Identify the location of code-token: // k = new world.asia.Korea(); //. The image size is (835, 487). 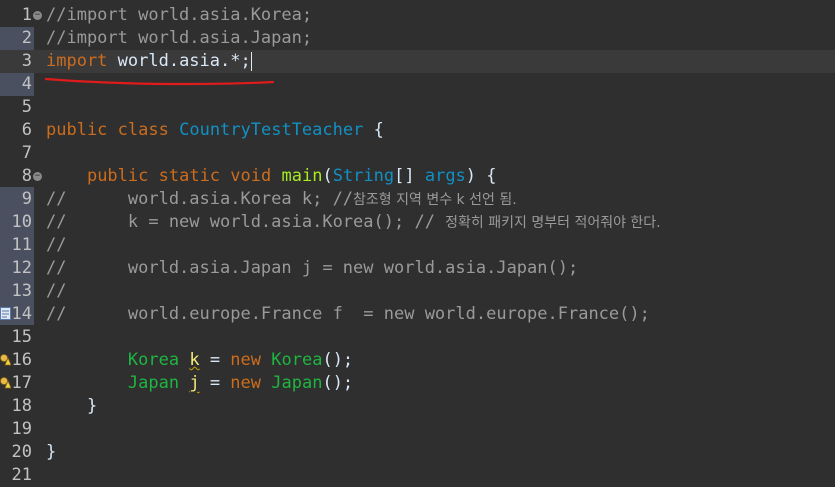
(246, 222).